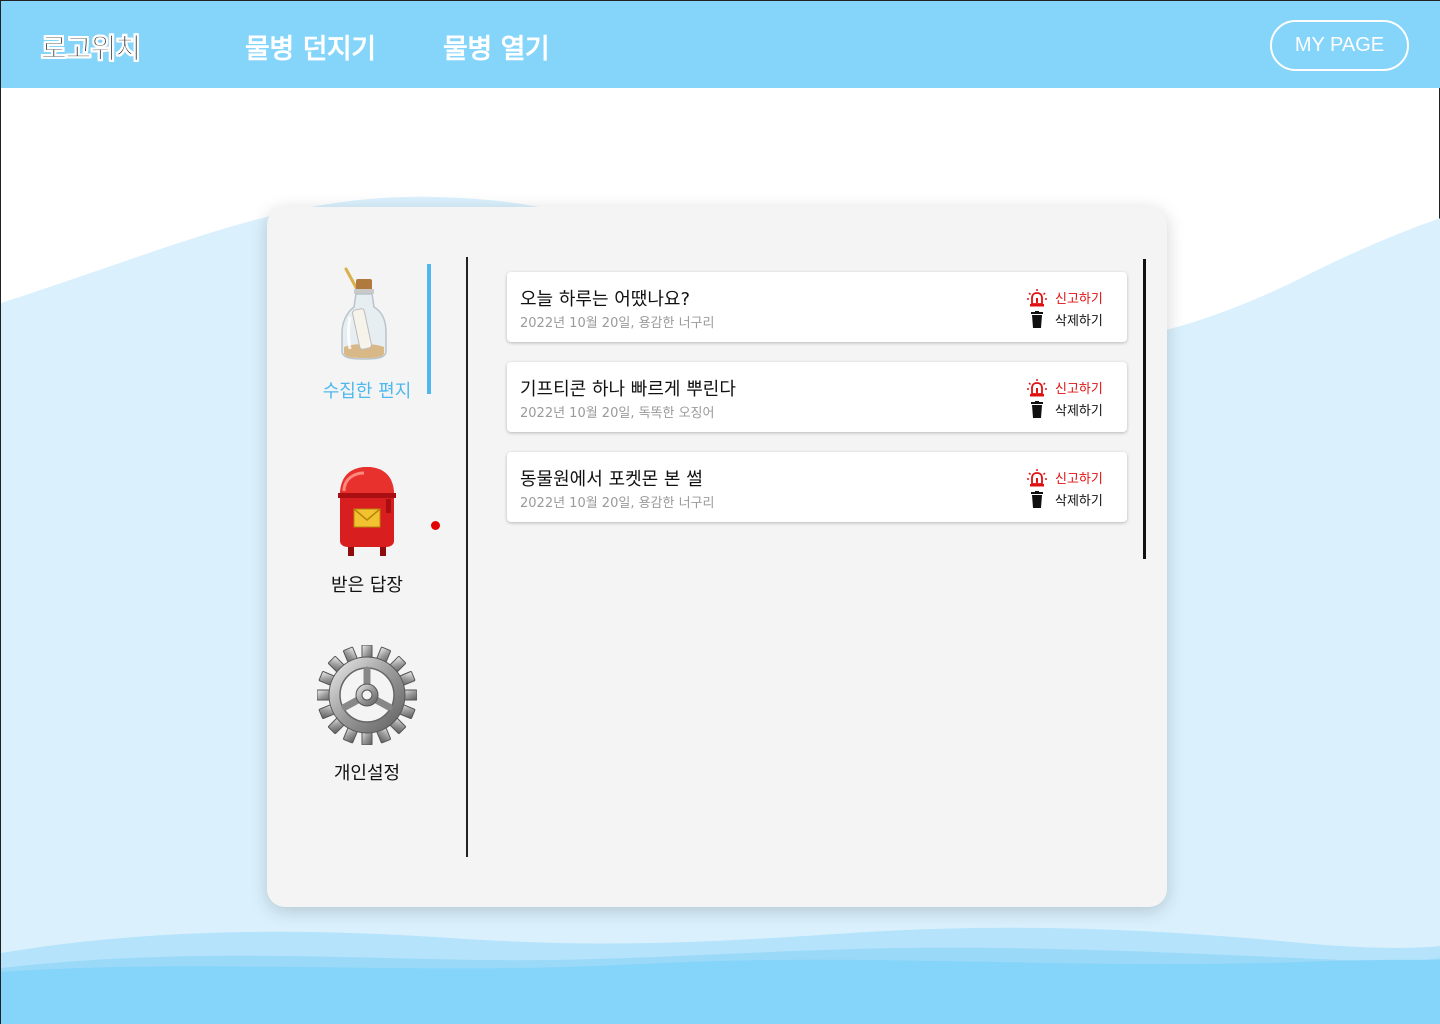 This screenshot has height=1024, width=1440. What do you see at coordinates (367, 507) in the screenshot?
I see `red-mailbox-icon` at bounding box center [367, 507].